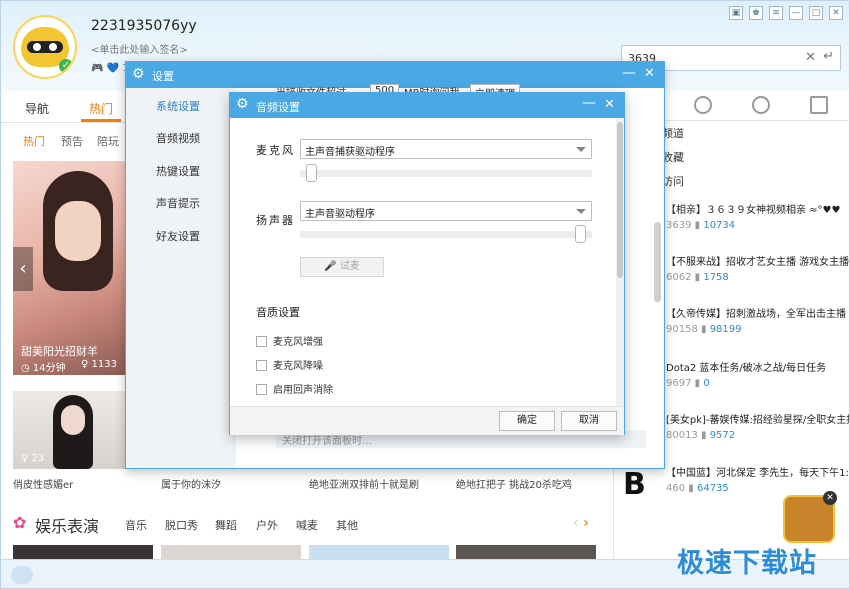 This screenshot has height=589, width=850. Describe the element at coordinates (278, 107) in the screenshot. I see `dialog-title: 音频设置` at that location.